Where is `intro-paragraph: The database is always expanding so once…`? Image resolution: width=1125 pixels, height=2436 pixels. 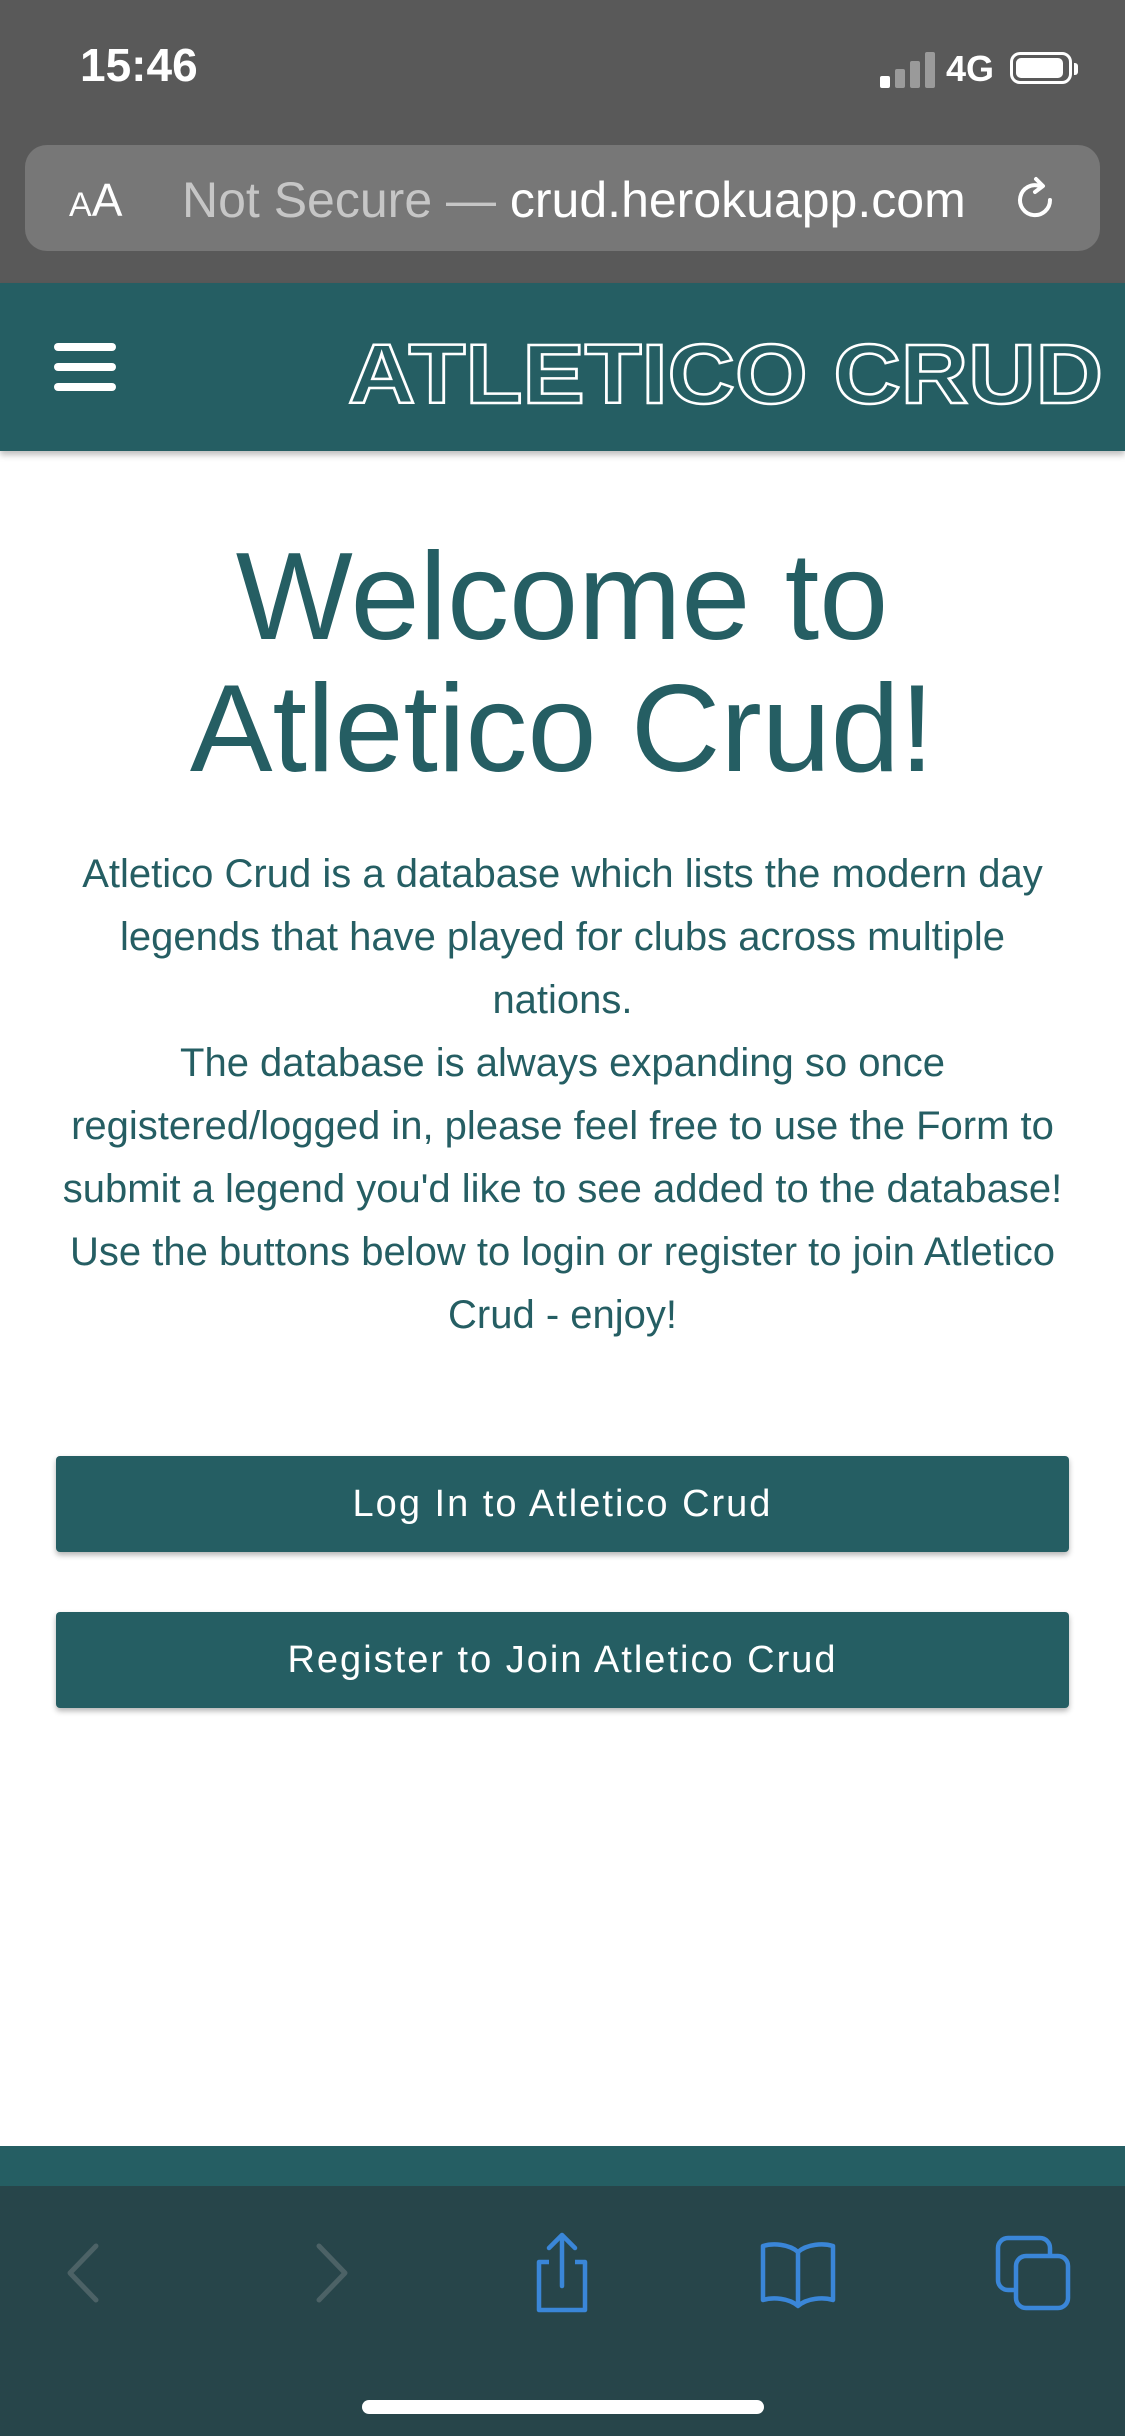 intro-paragraph: The database is always expanding so once… is located at coordinates (562, 1126).